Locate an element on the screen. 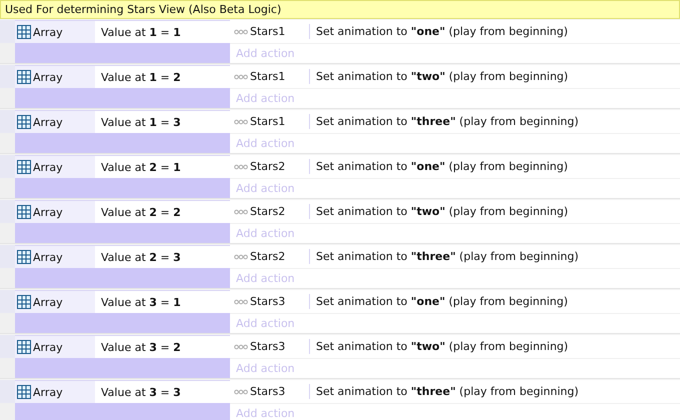  group-title: Used For determining Stars View (Also Beta Logic) is located at coordinates (340, 9).